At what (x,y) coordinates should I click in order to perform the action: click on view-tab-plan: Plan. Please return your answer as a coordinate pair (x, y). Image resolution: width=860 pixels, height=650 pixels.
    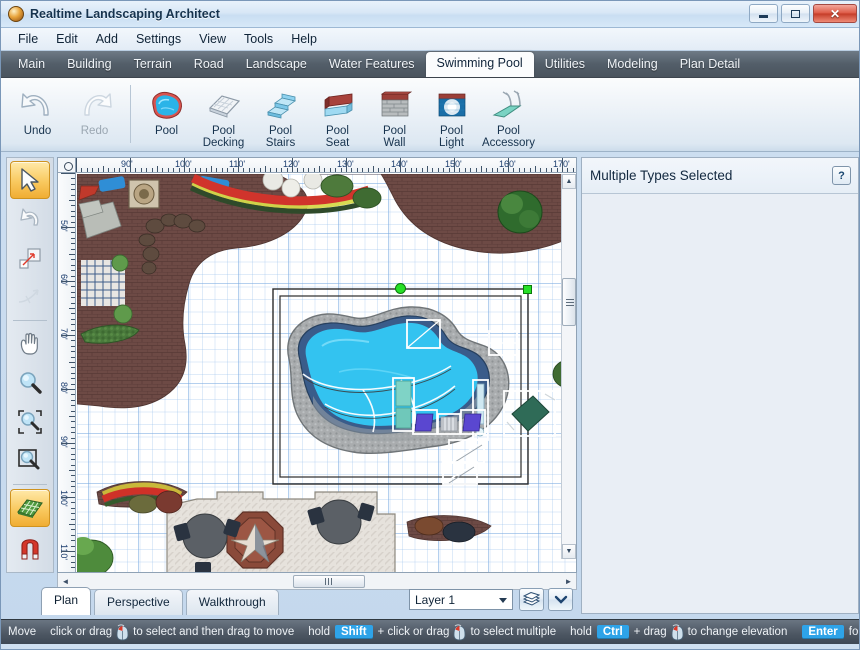
    Looking at the image, I should click on (66, 601).